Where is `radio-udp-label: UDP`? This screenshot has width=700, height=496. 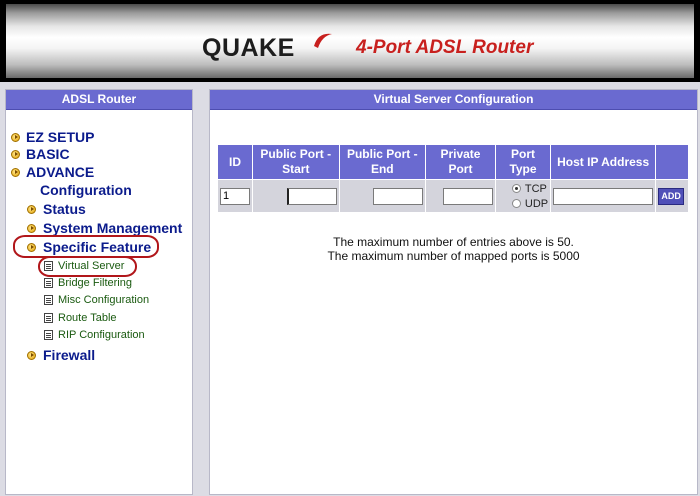 radio-udp-label: UDP is located at coordinates (536, 203).